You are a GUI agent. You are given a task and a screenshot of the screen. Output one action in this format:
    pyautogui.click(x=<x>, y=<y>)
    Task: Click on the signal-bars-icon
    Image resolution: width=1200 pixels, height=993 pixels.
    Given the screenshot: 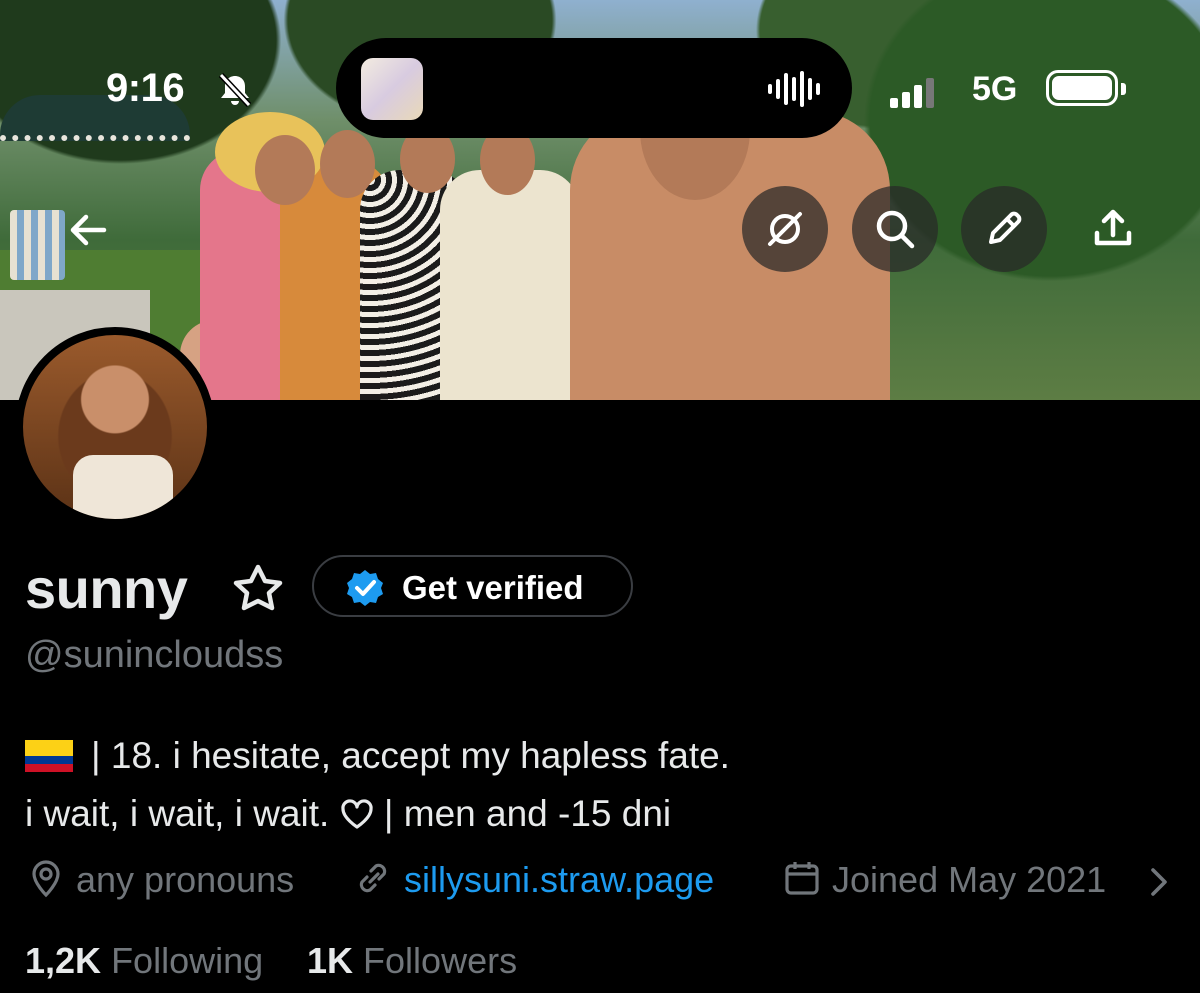 What is the action you would take?
    pyautogui.click(x=912, y=93)
    